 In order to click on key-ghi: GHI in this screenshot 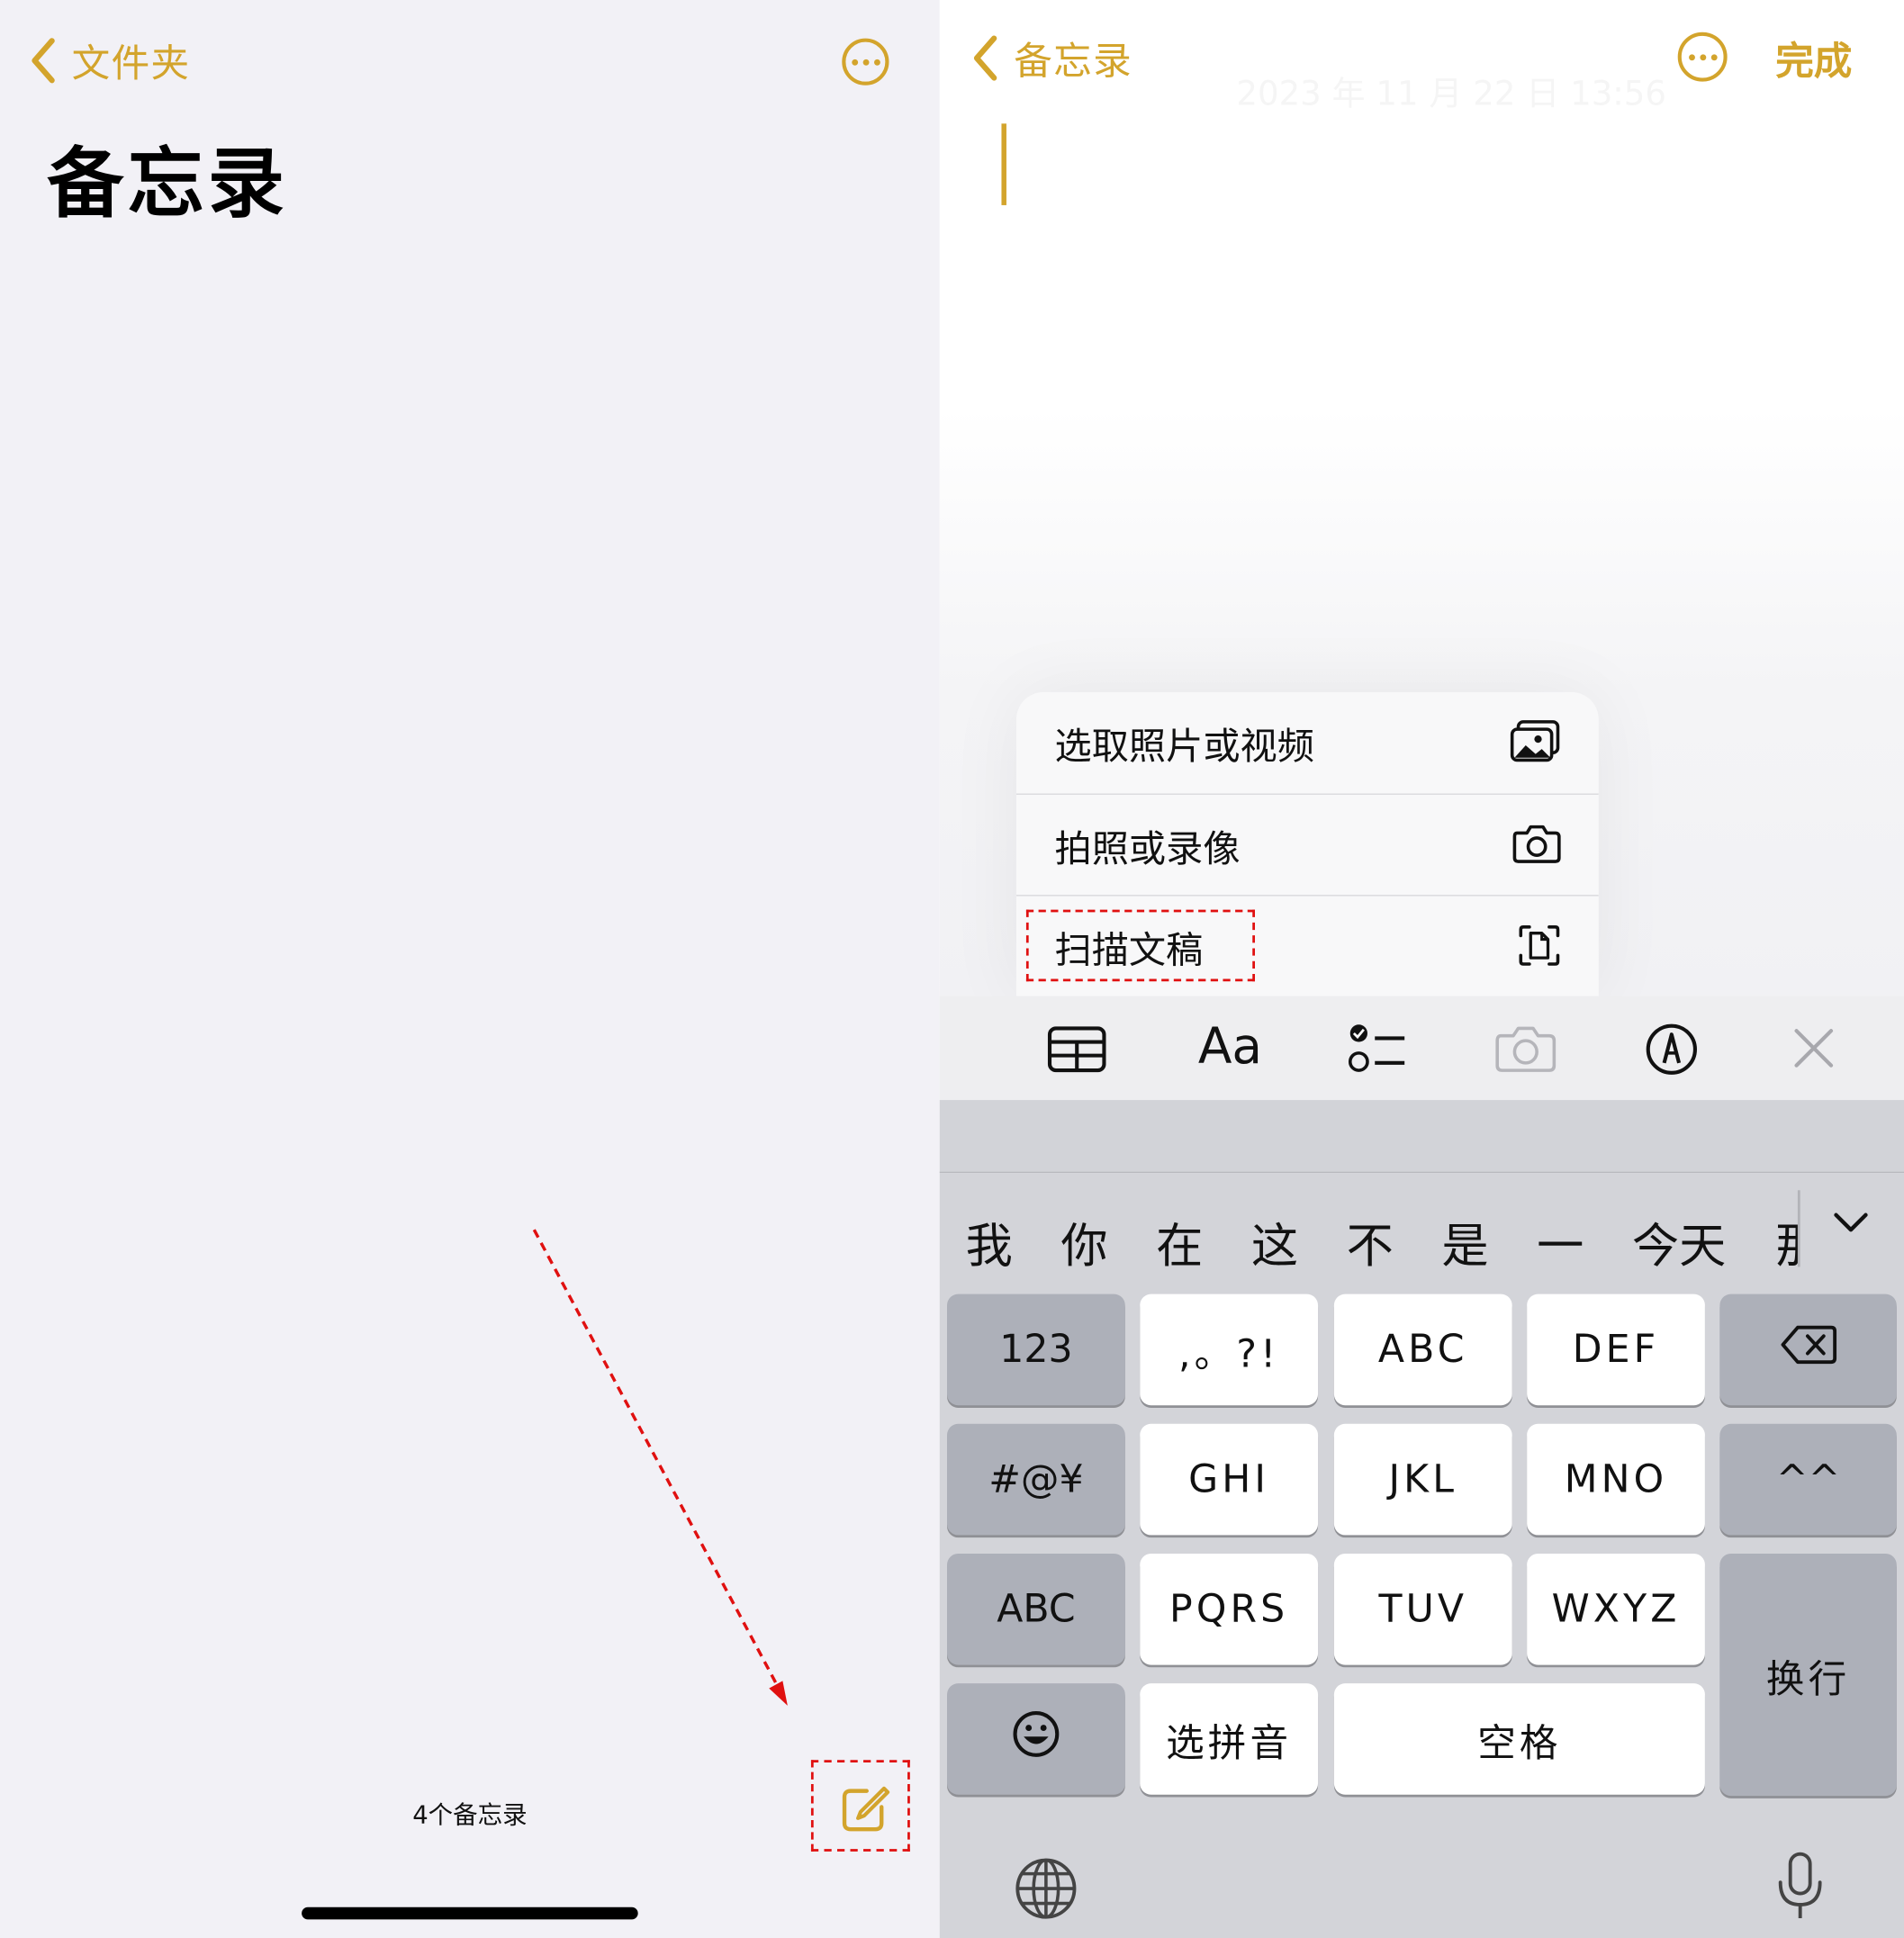, I will do `click(1229, 1480)`.